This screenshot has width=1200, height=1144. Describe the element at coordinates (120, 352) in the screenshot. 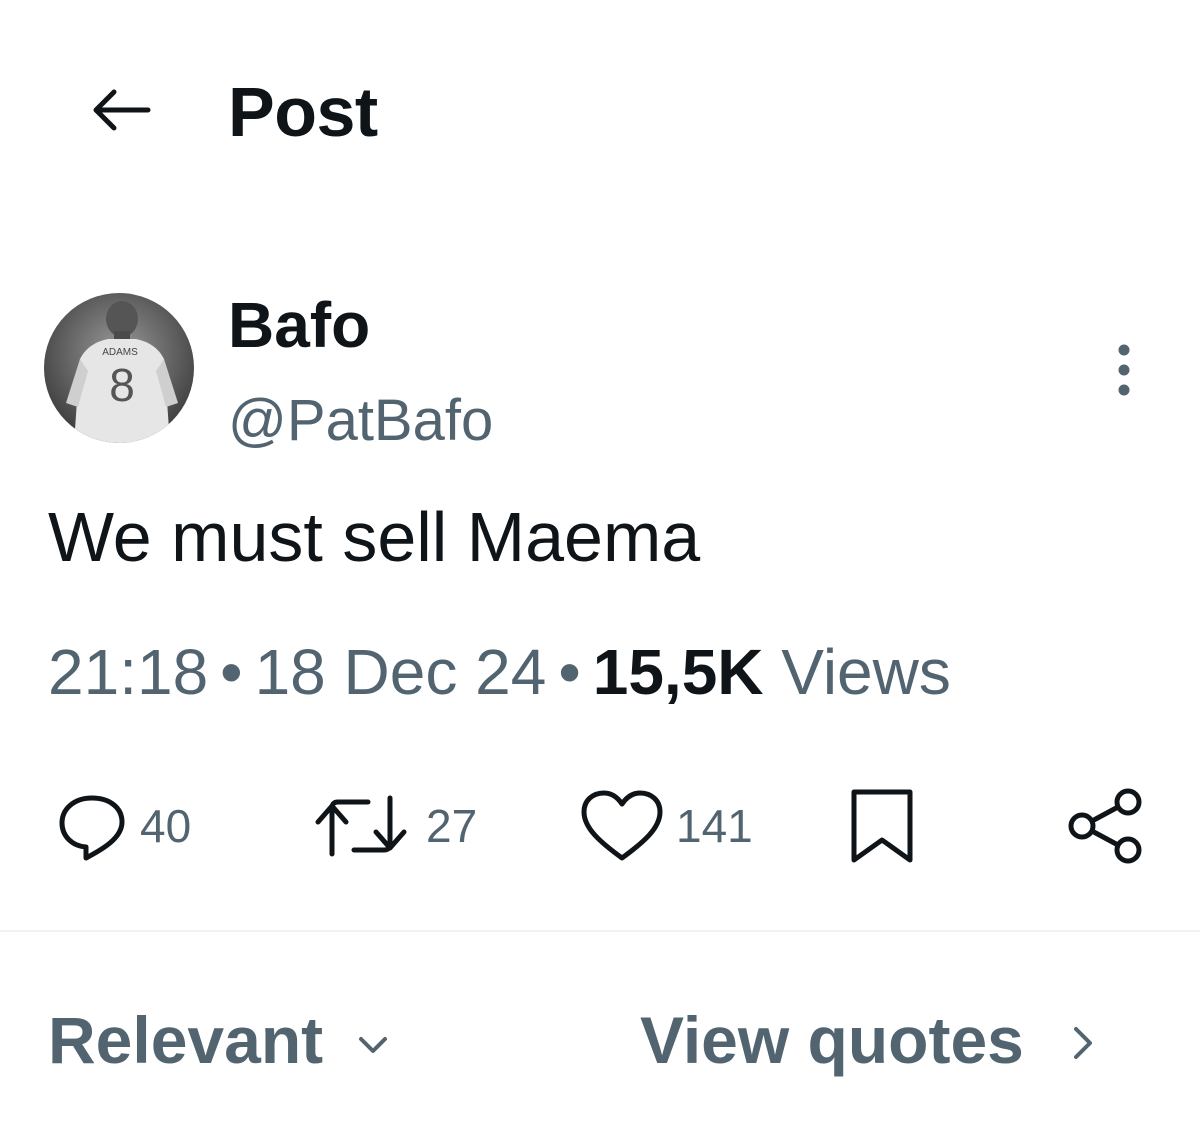

I see `avatar-shirt-name: ADAMS` at that location.